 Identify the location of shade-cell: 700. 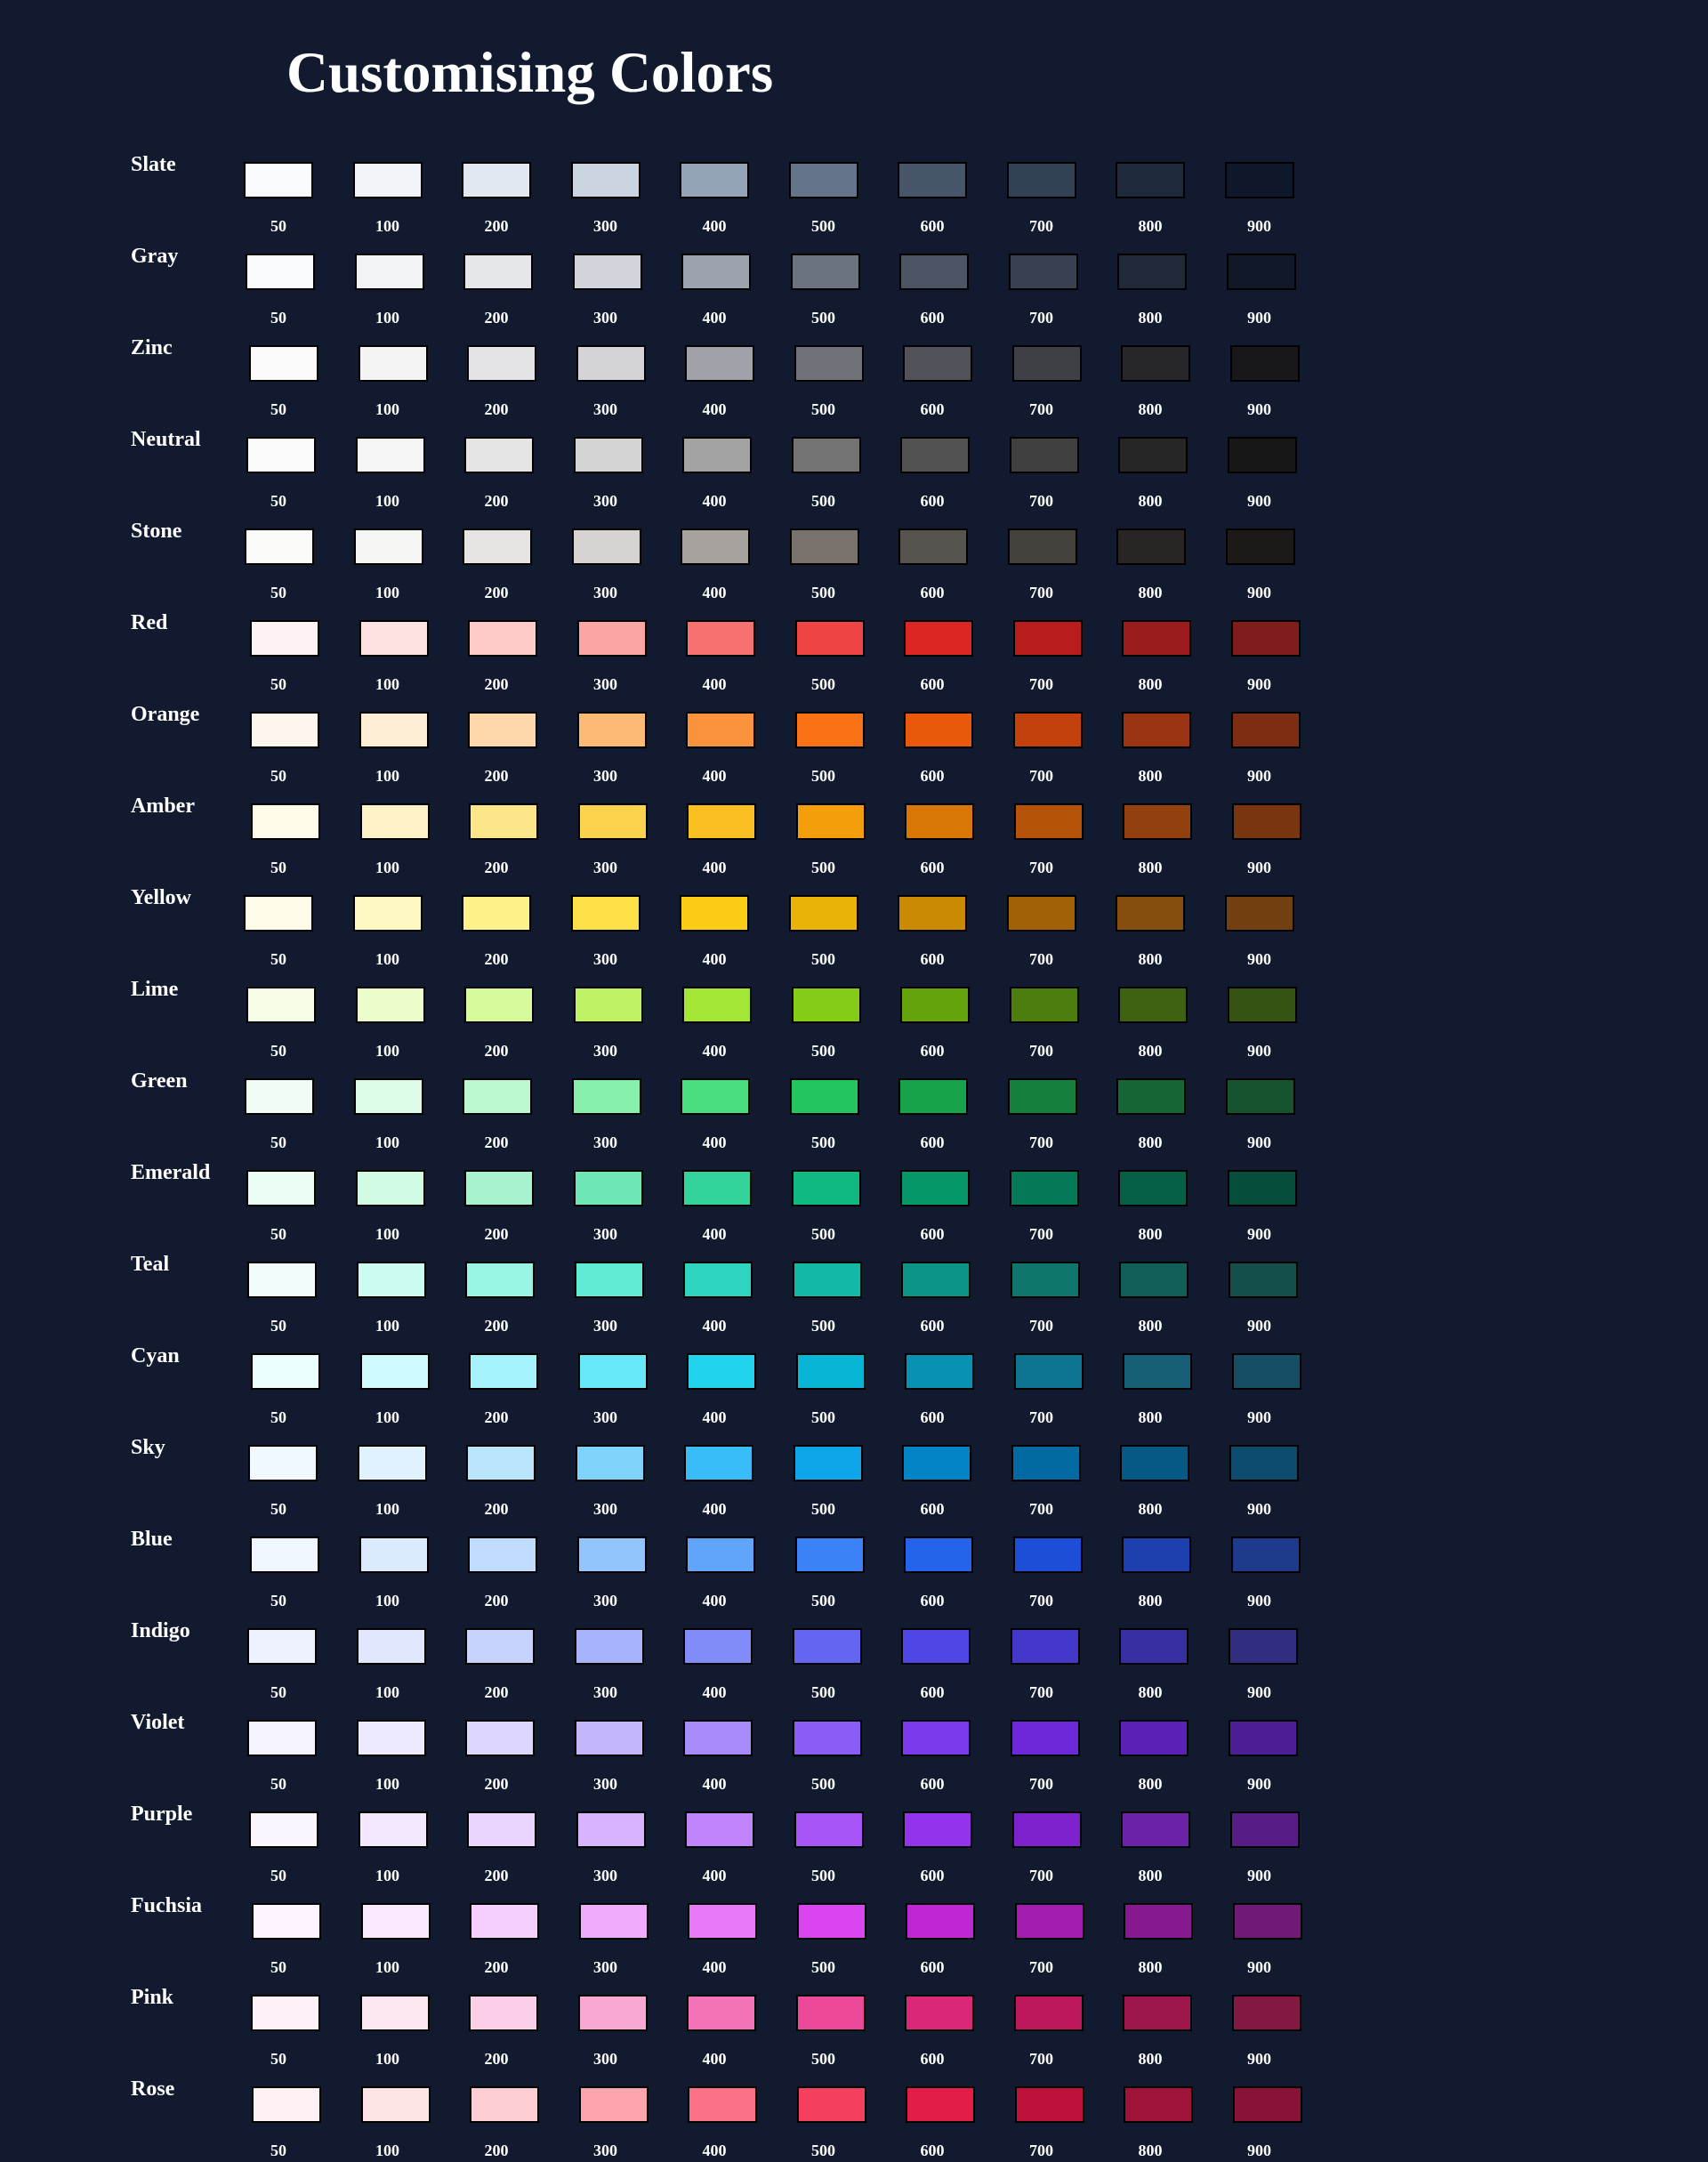
(1044, 1215).